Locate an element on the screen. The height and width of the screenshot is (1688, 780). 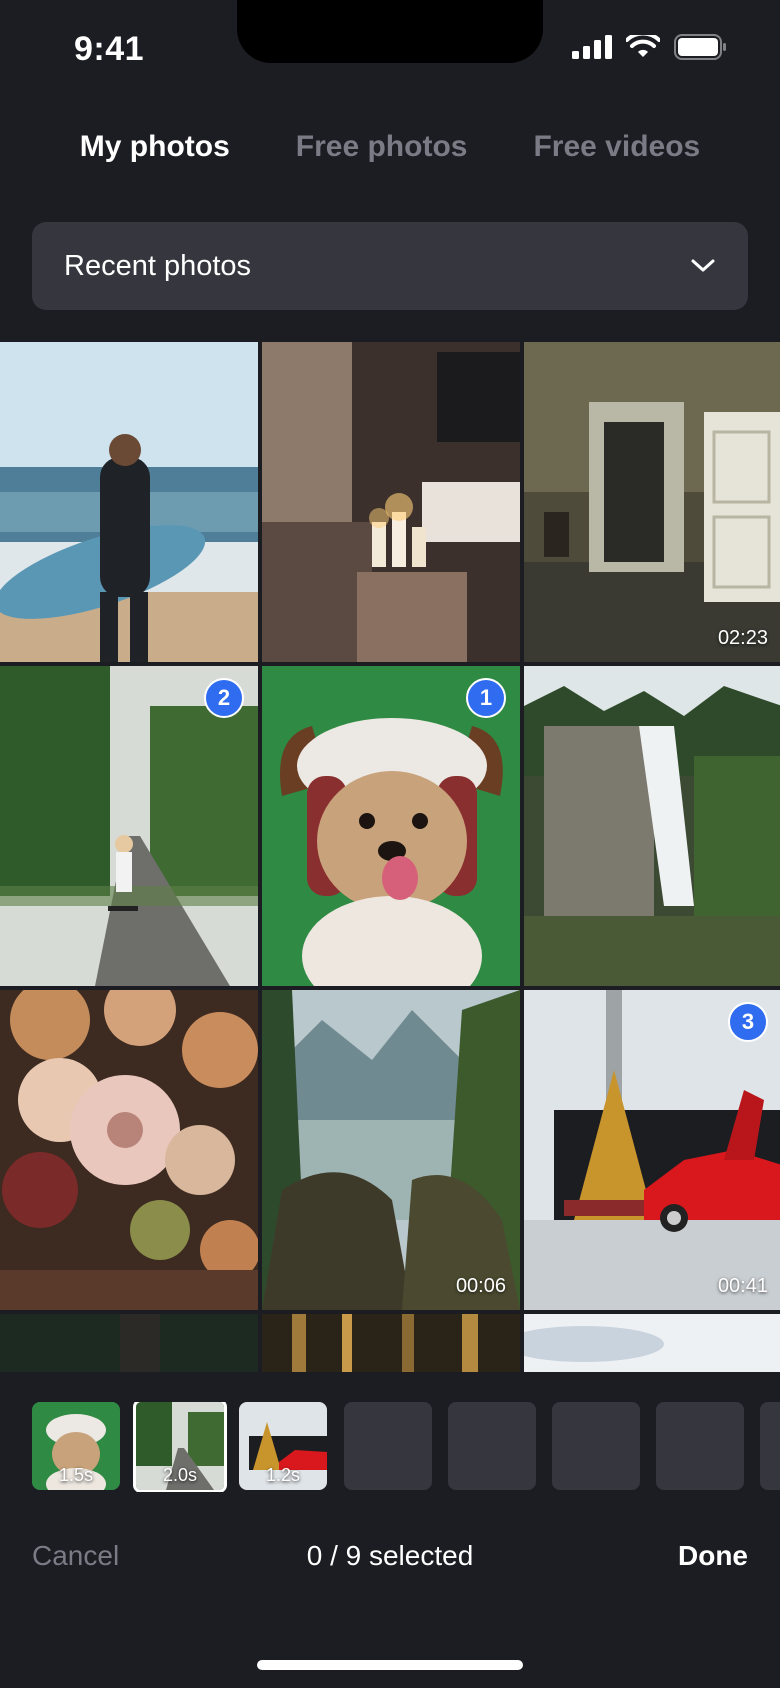
grid-item-mountain-forest: 00:06 is located at coordinates (391, 1150).